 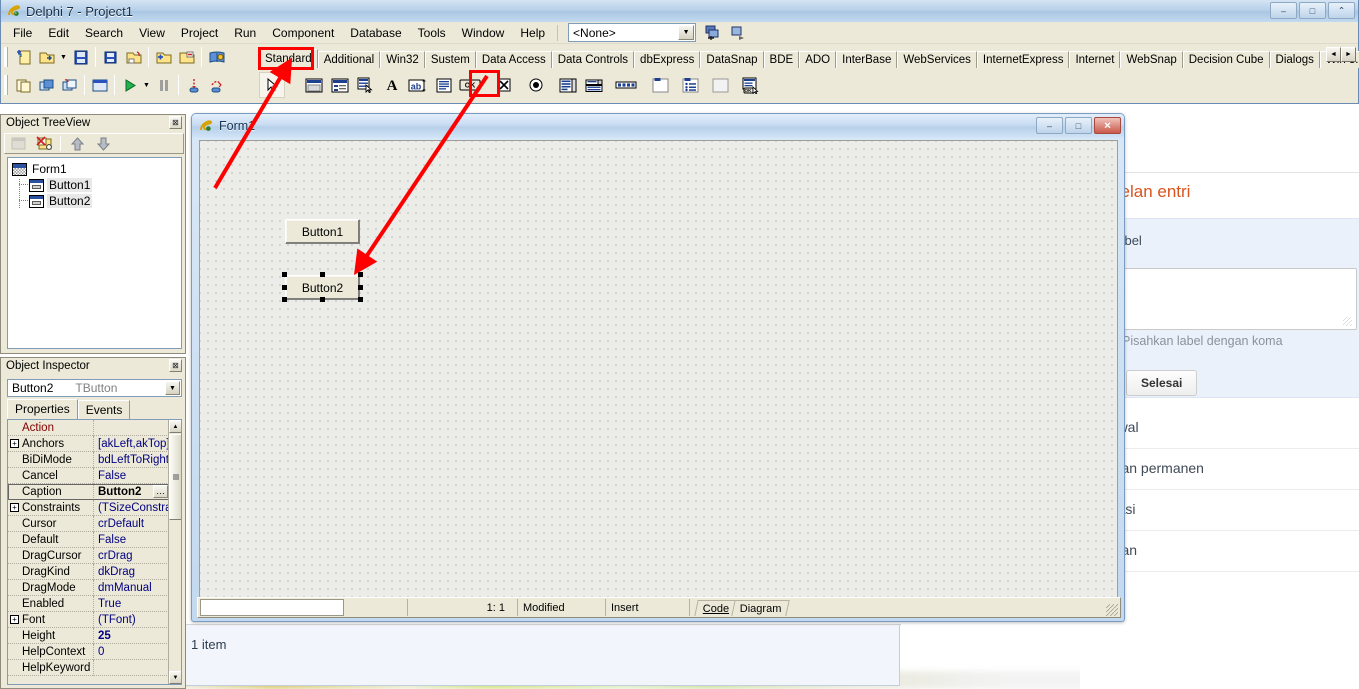 I want to click on property-row-dragcursor: DragCursor crDrag, so click(x=94, y=555).